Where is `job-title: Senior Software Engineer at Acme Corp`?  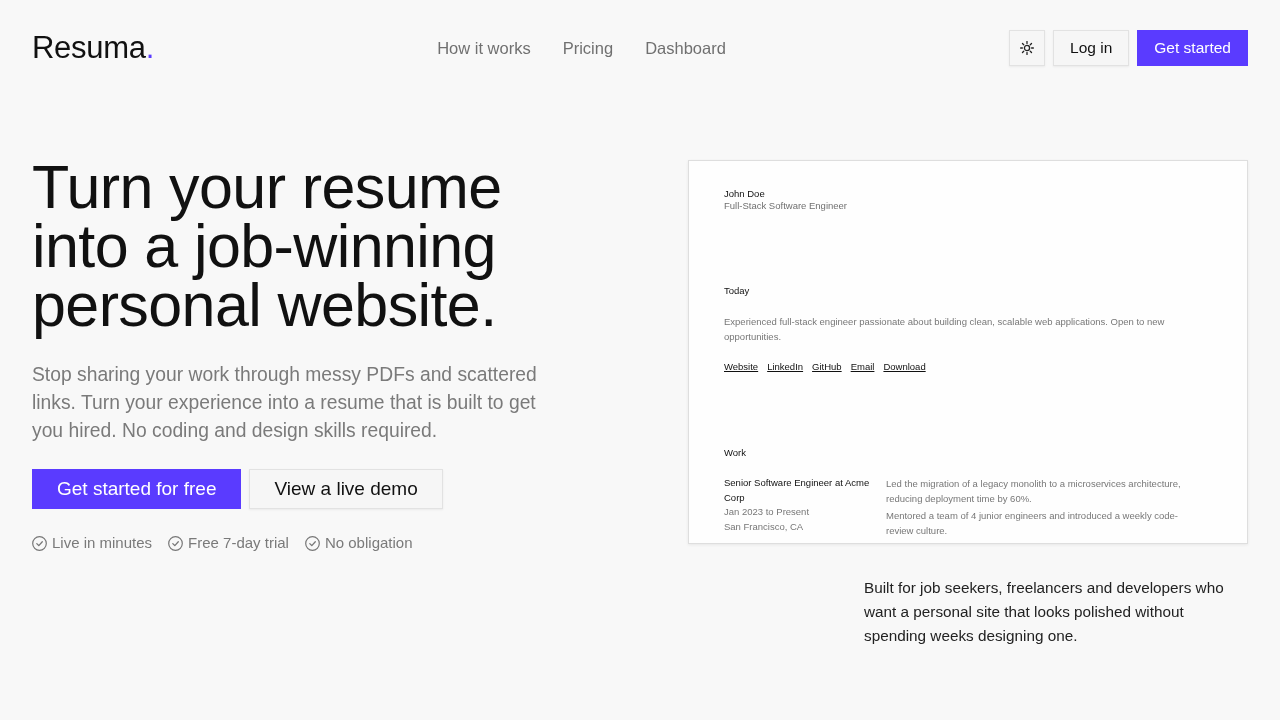
job-title: Senior Software Engineer at Acme Corp is located at coordinates (797, 490).